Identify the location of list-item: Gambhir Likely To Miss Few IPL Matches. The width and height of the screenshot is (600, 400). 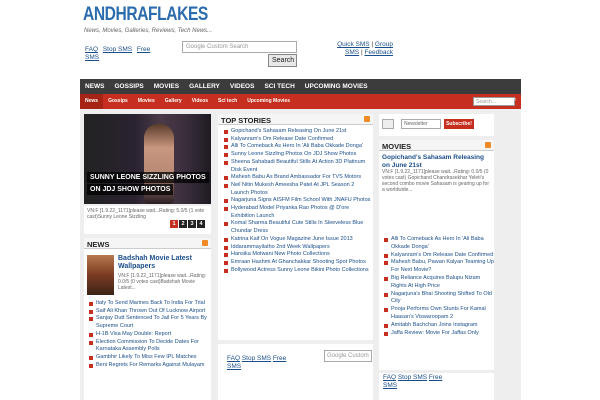
(148, 358).